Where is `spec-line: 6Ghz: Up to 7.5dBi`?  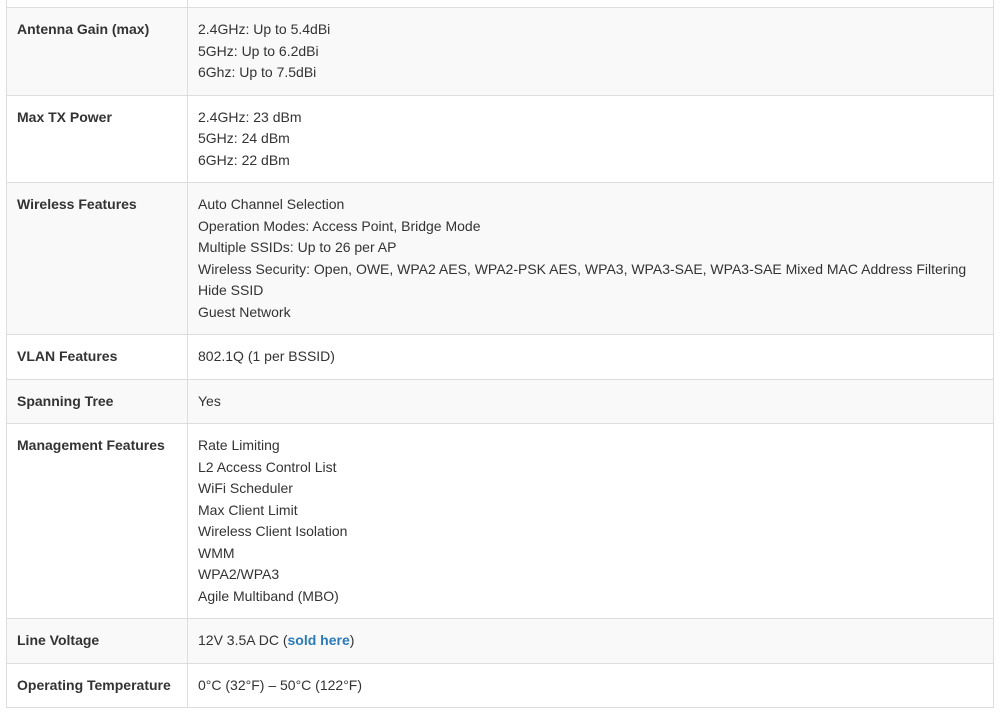 spec-line: 6Ghz: Up to 7.5dBi is located at coordinates (257, 72).